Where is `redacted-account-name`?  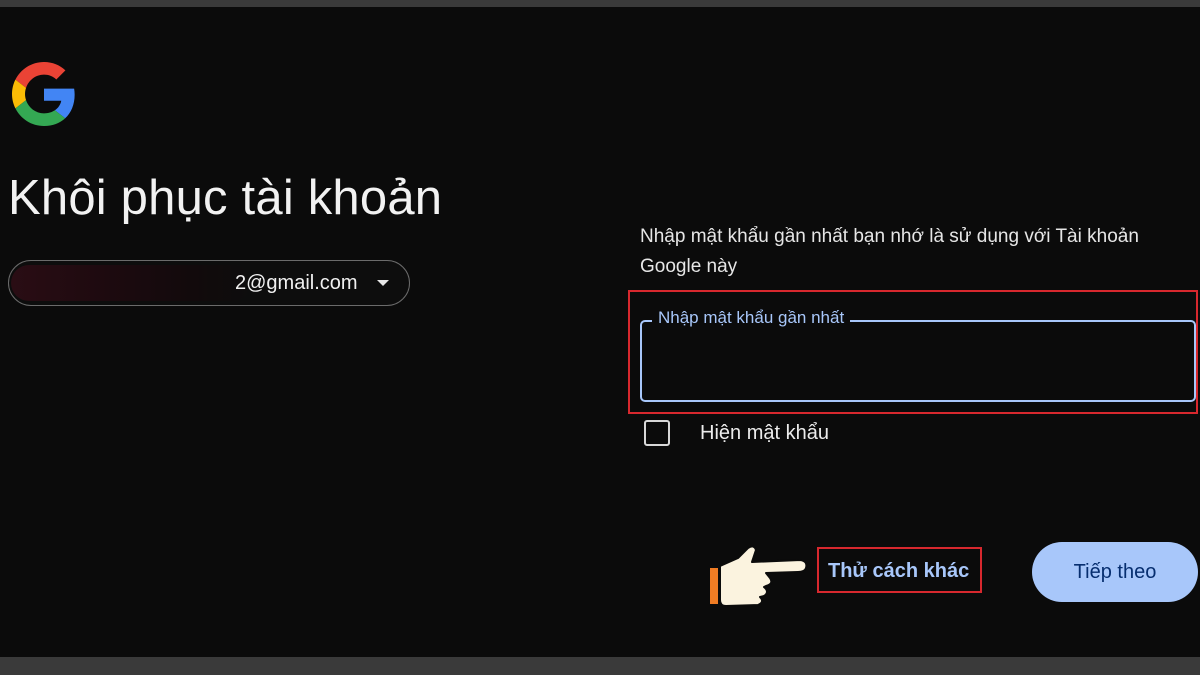
redacted-account-name is located at coordinates (131, 283).